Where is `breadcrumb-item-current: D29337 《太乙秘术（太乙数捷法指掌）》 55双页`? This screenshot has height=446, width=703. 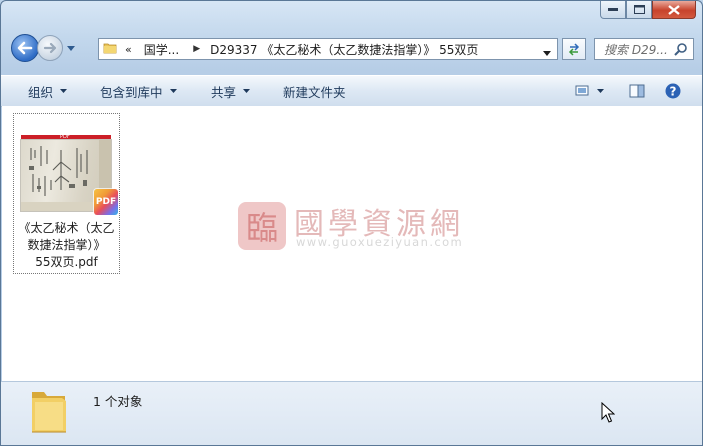
breadcrumb-item-current: D29337 《太乙秘术（太乙数捷法指掌）》 55双页 is located at coordinates (344, 49).